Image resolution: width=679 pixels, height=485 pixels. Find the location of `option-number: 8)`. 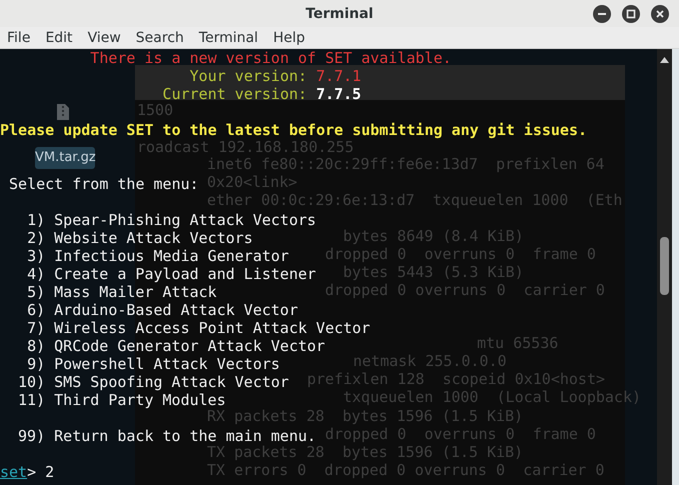

option-number: 8) is located at coordinates (36, 346).